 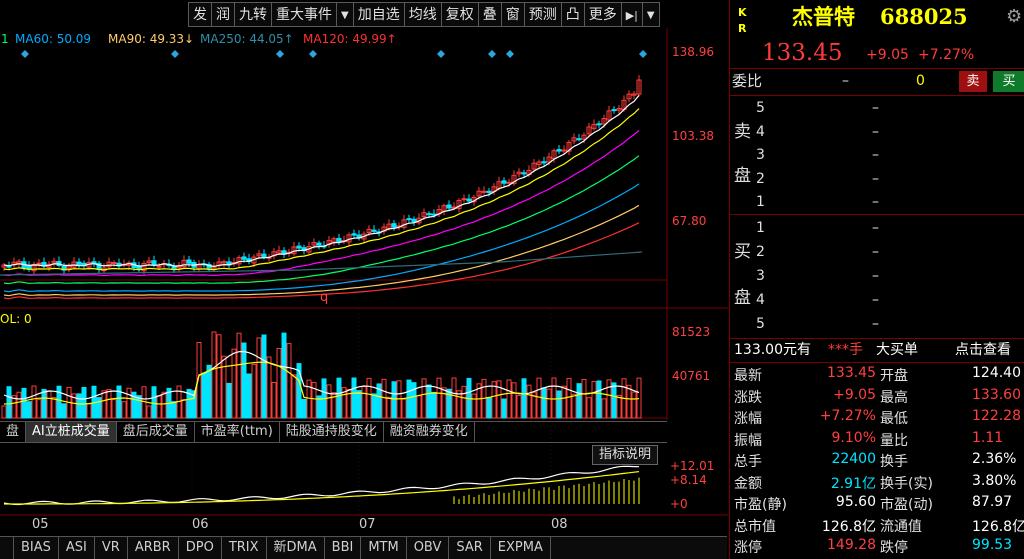 I want to click on sell-button: 卖, so click(x=973, y=81).